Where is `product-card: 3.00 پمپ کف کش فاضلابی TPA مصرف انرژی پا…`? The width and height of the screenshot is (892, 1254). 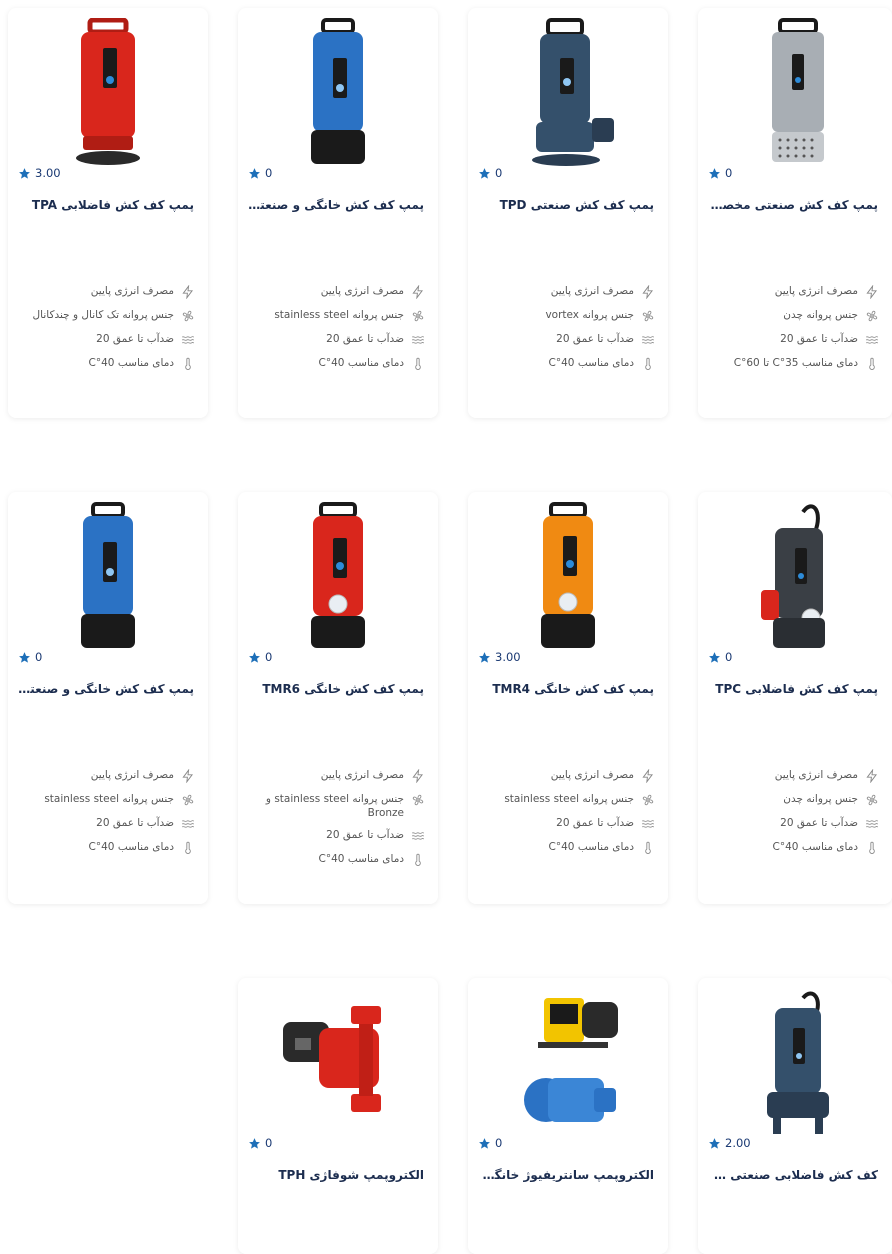 product-card: 3.00 پمپ کف کش فاضلابی TPA مصرف انرژی پا… is located at coordinates (108, 213).